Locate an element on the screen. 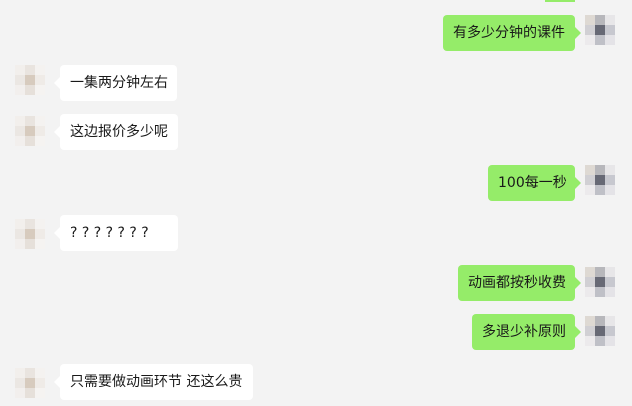 This screenshot has width=632, height=406. message-row-outgoing: 100每一秒 is located at coordinates (316, 183).